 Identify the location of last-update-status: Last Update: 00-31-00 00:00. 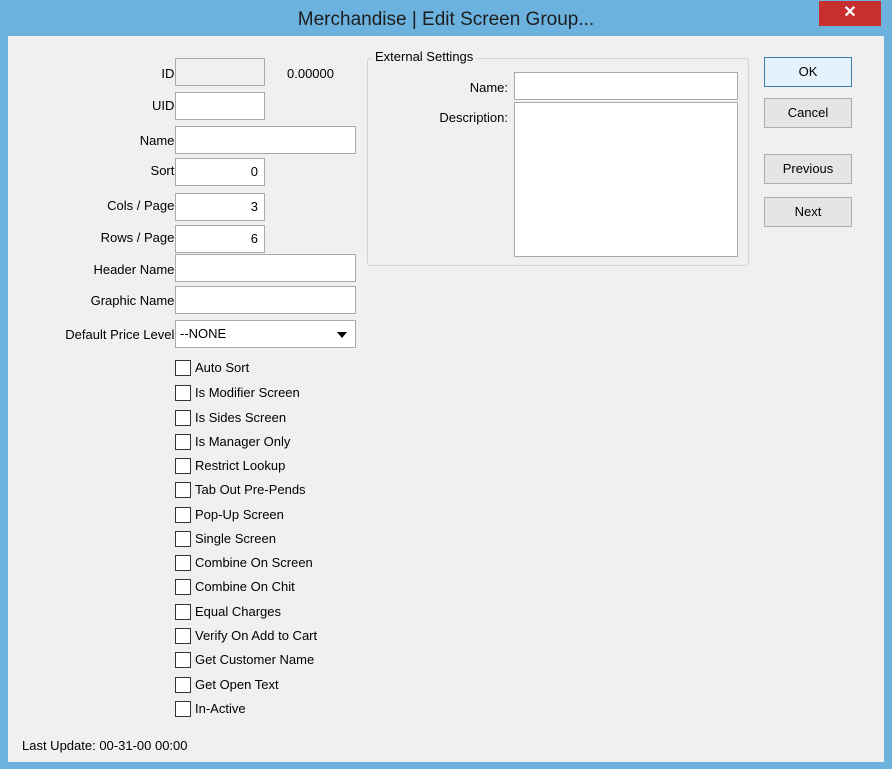
(105, 745).